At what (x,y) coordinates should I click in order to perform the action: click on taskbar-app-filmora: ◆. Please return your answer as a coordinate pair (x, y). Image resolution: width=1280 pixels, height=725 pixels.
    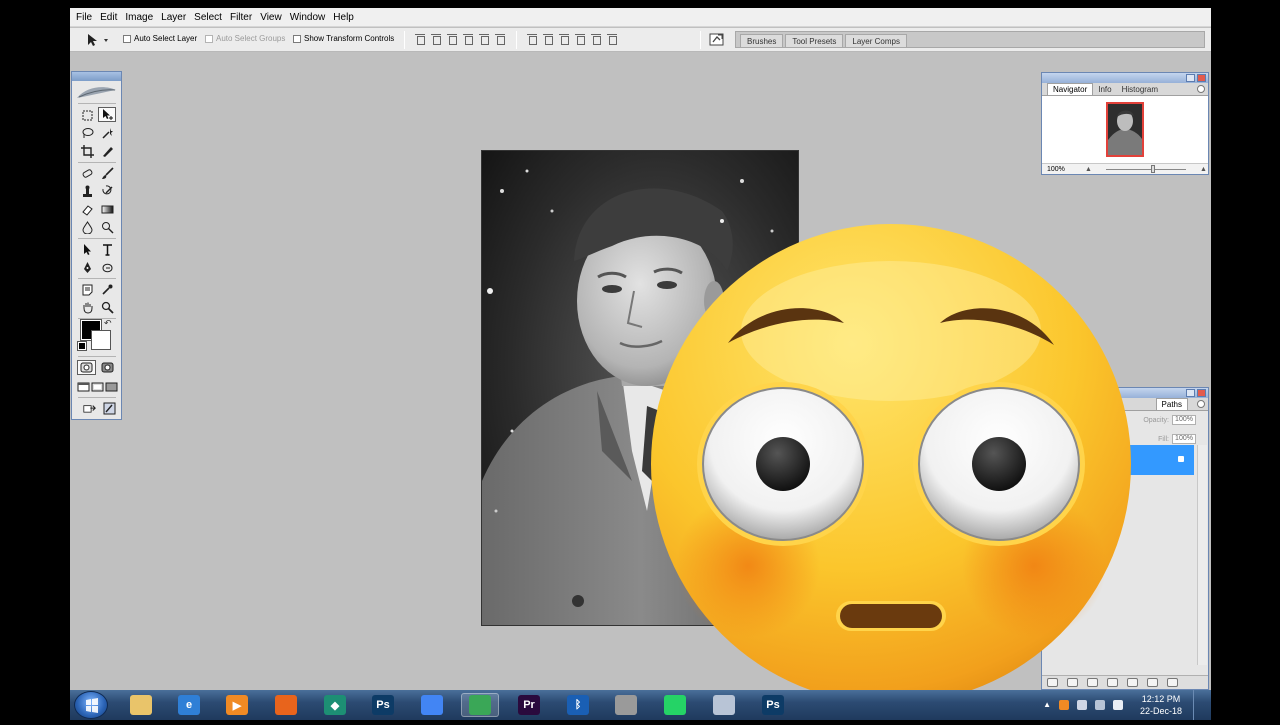
    Looking at the image, I should click on (335, 705).